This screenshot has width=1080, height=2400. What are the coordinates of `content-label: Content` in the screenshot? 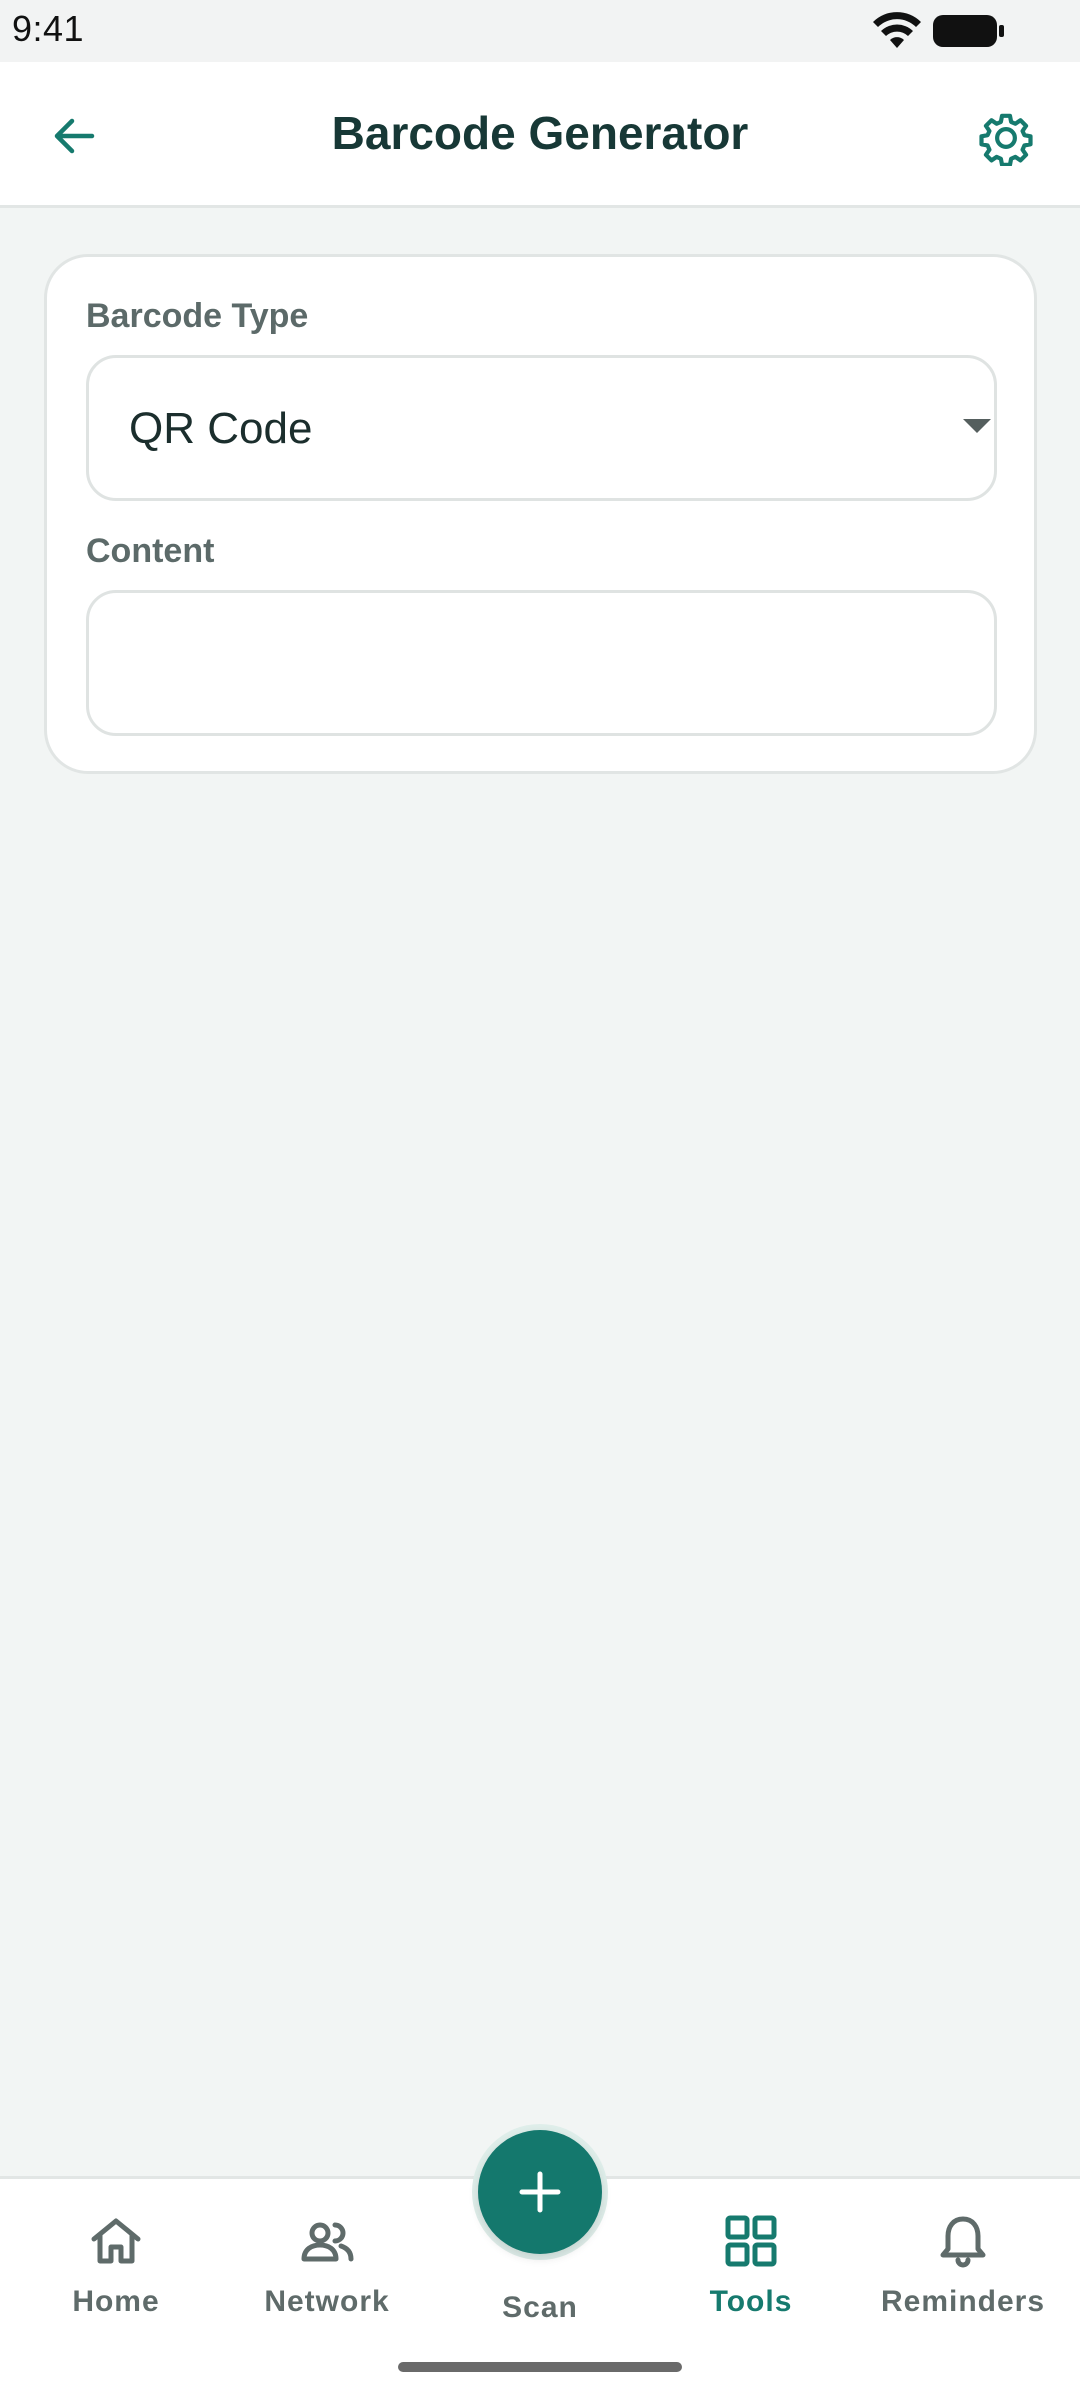 It's located at (150, 551).